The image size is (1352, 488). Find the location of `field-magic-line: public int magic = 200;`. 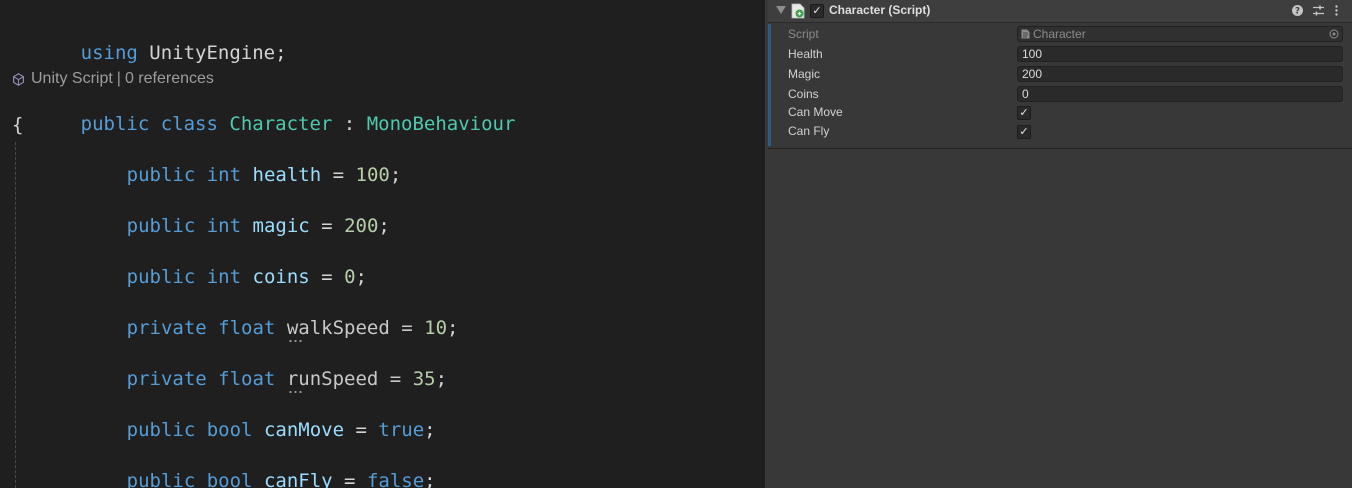

field-magic-line: public int magic = 200; is located at coordinates (258, 226).